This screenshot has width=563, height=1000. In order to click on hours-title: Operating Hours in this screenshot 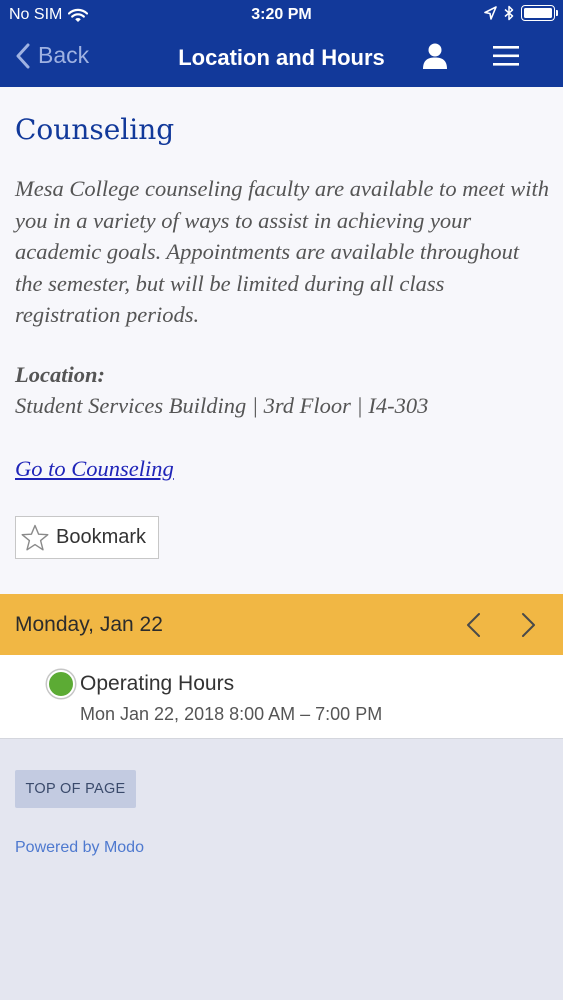, I will do `click(157, 683)`.